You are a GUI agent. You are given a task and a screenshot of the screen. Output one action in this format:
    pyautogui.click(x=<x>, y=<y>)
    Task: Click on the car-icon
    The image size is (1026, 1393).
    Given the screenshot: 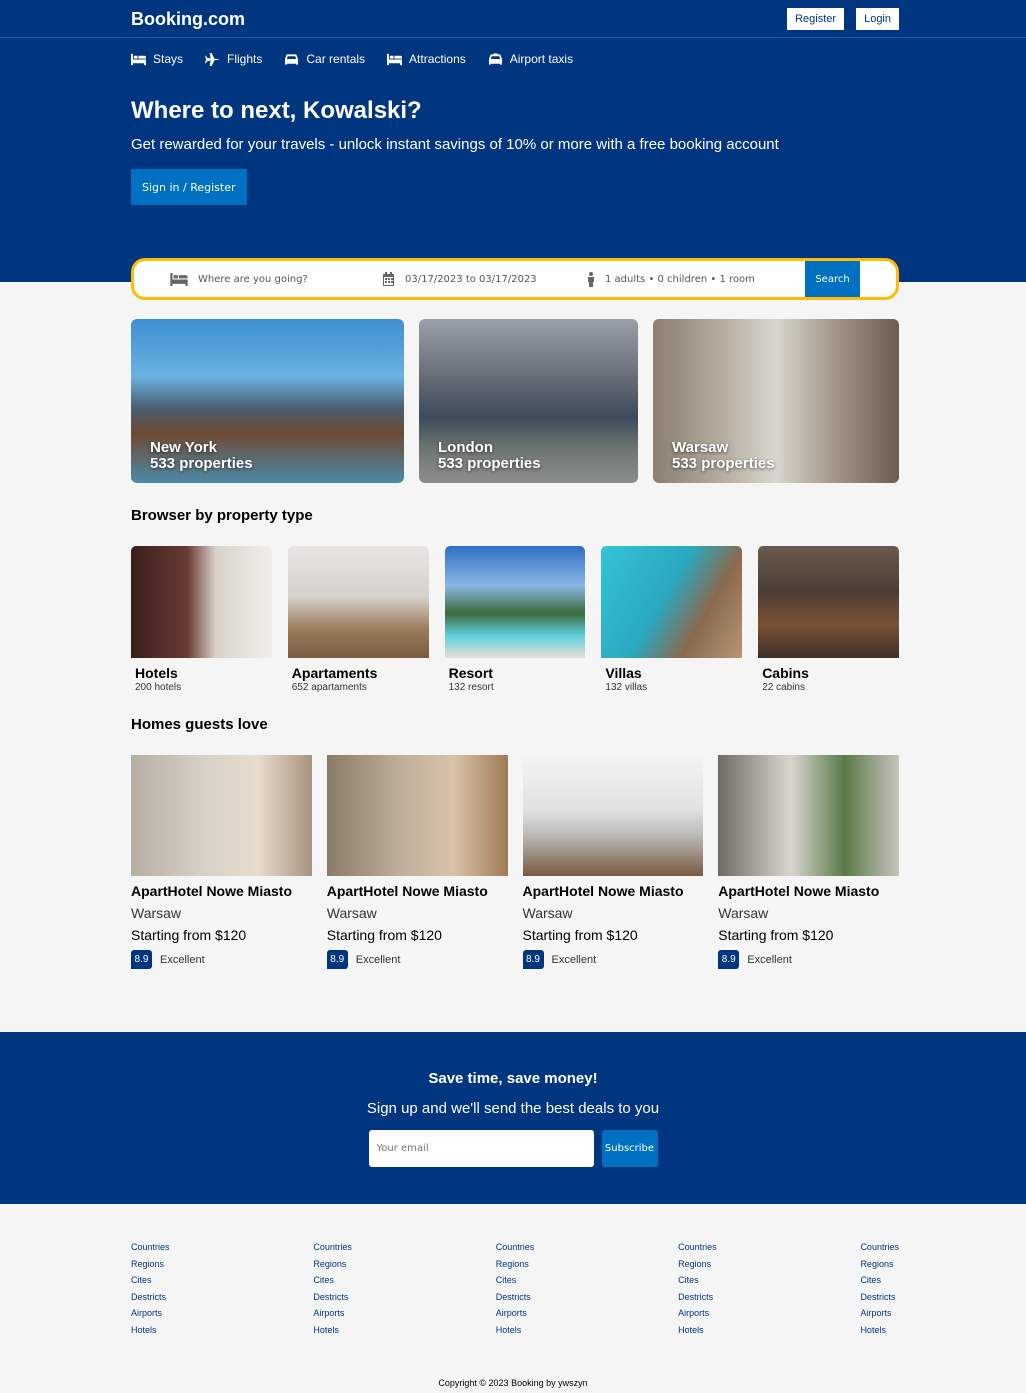 What is the action you would take?
    pyautogui.click(x=292, y=59)
    